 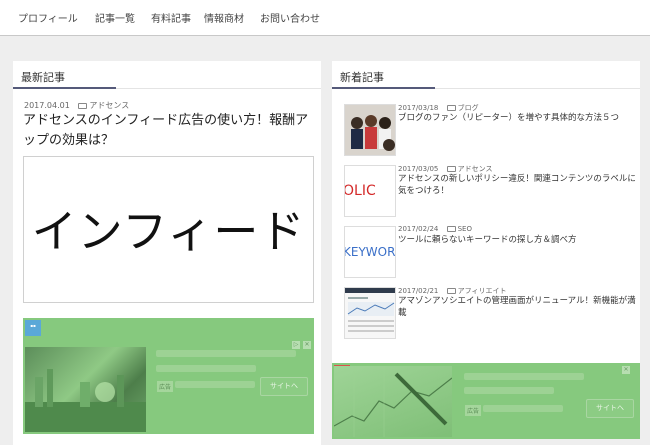 I want to click on post-date: 2017/03/05, so click(x=418, y=169).